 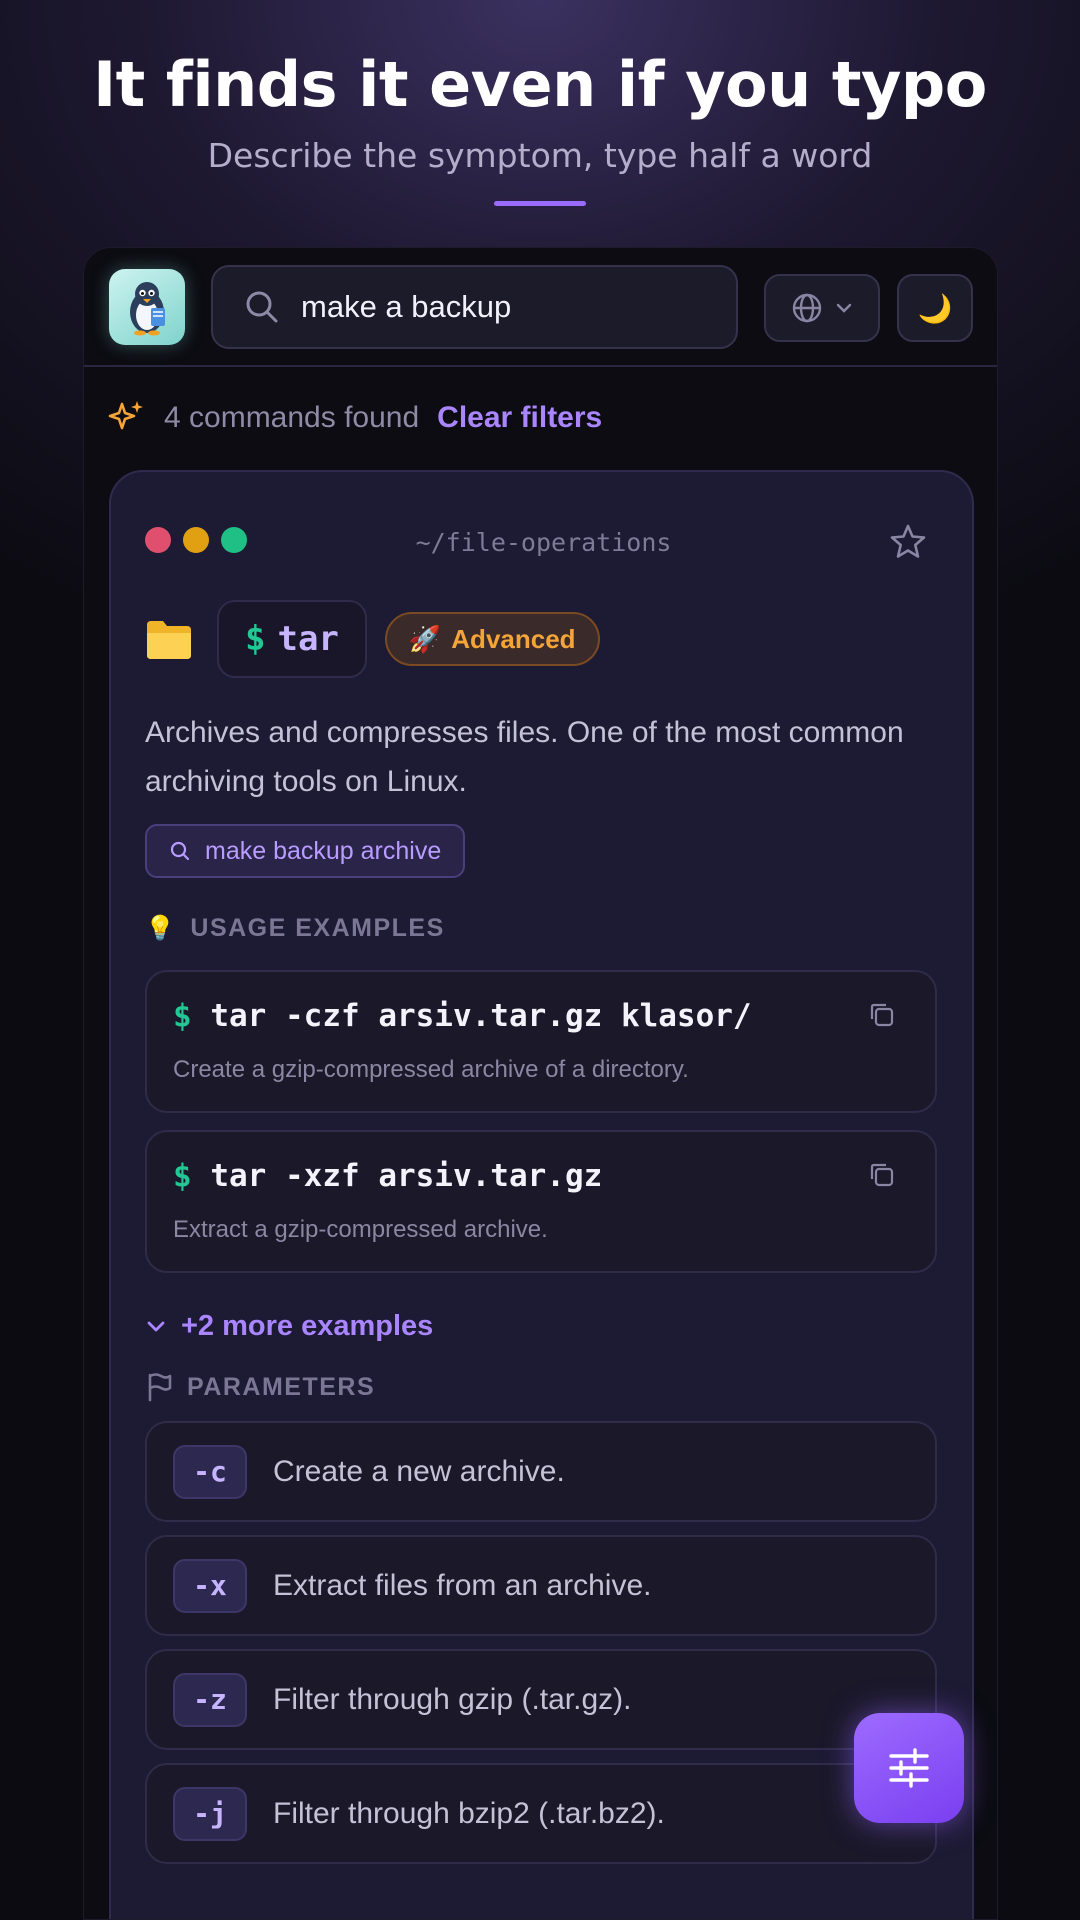 I want to click on results-bar: 4 commands found Clear filters, so click(x=354, y=418).